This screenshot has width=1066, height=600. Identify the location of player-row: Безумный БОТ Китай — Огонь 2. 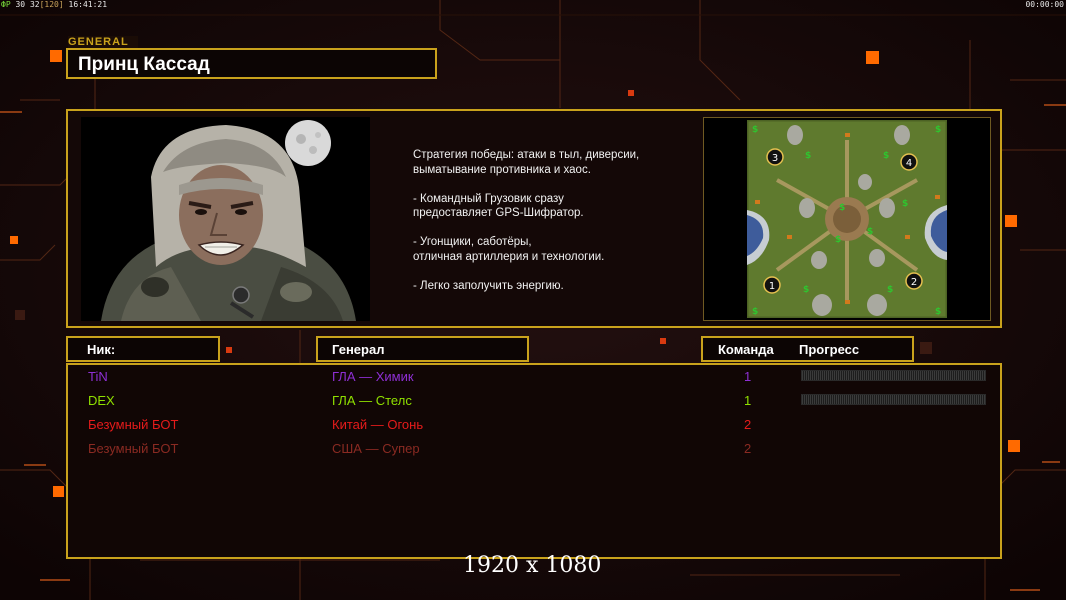
(536, 426).